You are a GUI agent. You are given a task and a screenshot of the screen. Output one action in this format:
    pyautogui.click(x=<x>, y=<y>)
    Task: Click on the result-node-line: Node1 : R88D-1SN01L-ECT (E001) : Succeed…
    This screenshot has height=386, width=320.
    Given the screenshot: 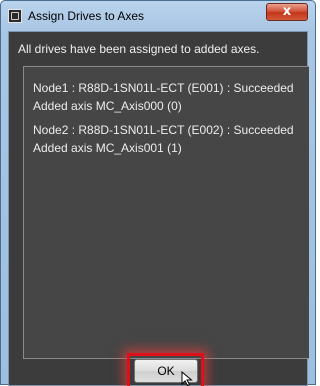 What is the action you would take?
    pyautogui.click(x=163, y=88)
    